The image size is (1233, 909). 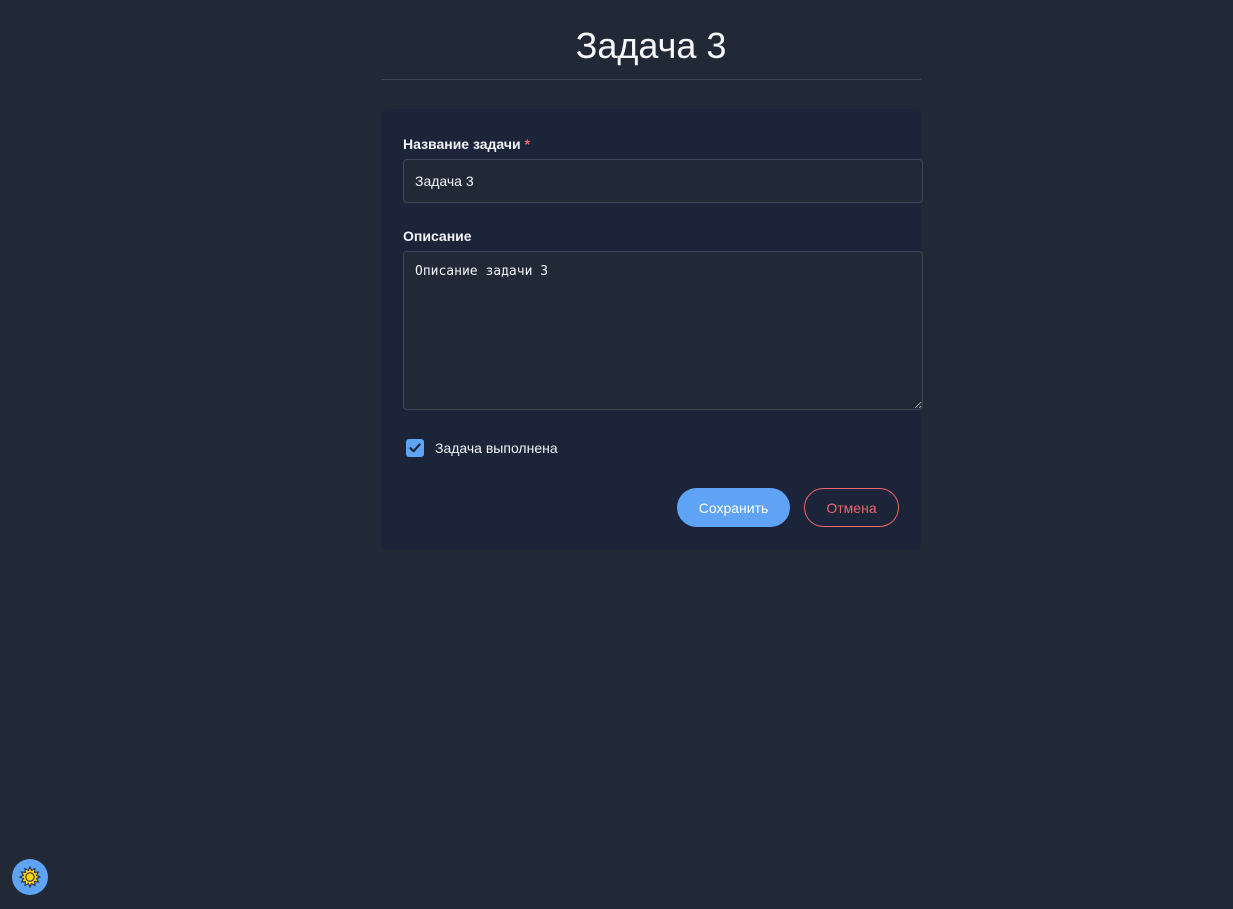 I want to click on completed-checkbox-label: Задача выполнена, so click(x=496, y=448).